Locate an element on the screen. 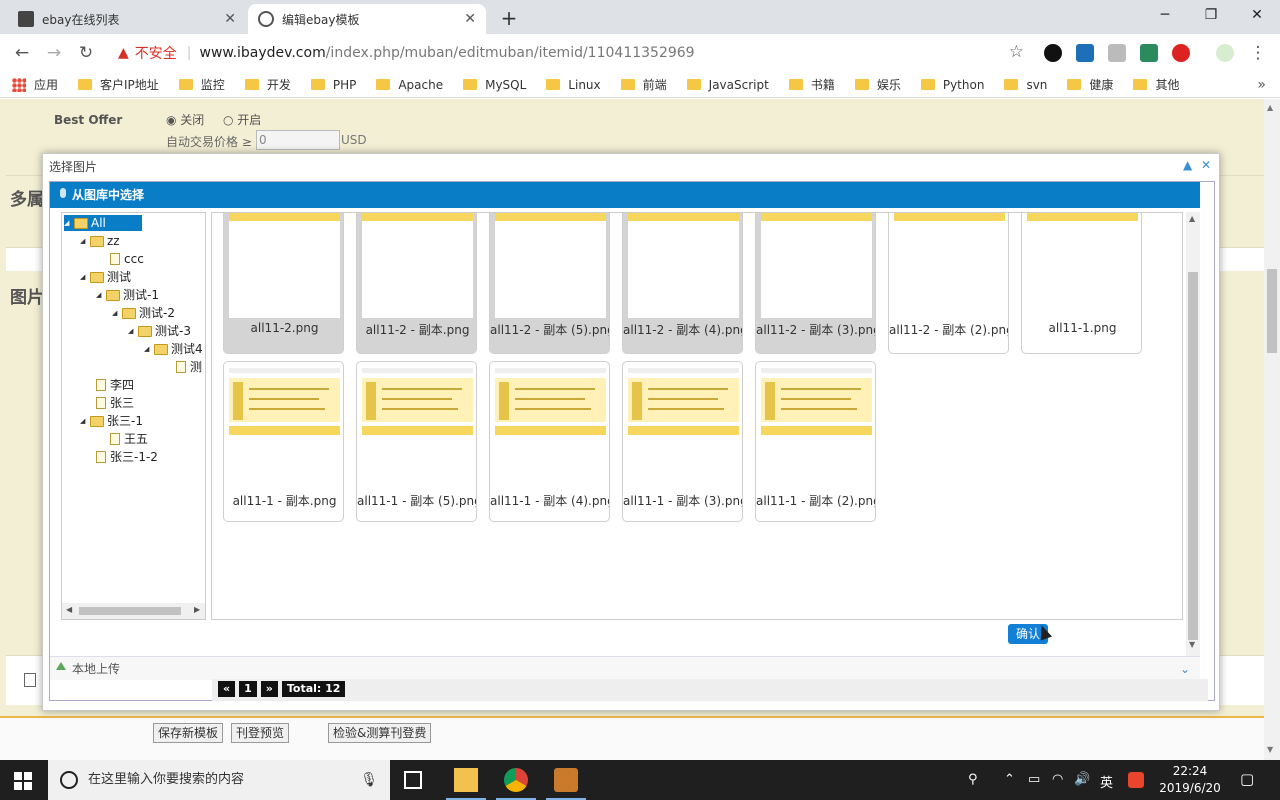 The height and width of the screenshot is (800, 1280). new-tab-button: + is located at coordinates (509, 19).